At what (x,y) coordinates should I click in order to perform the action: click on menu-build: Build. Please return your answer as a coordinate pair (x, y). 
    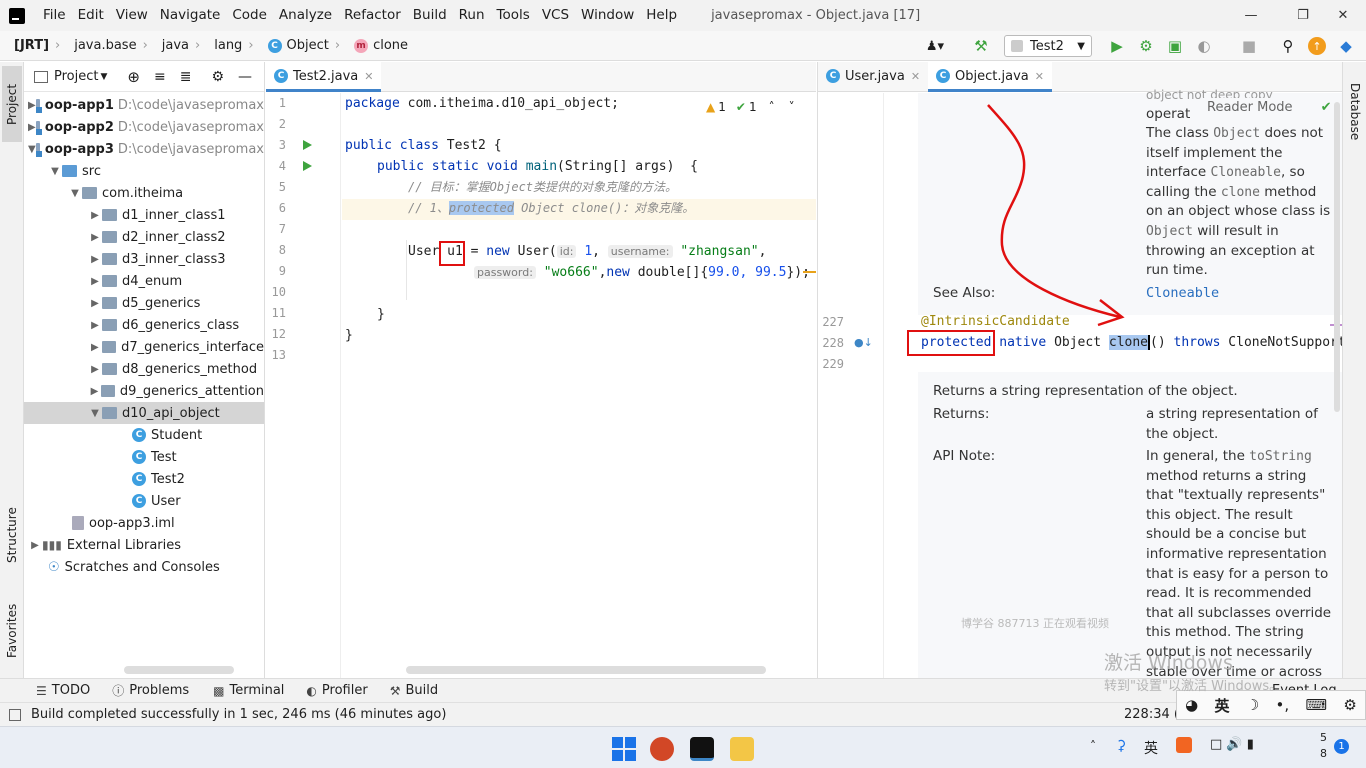
    Looking at the image, I should click on (430, 15).